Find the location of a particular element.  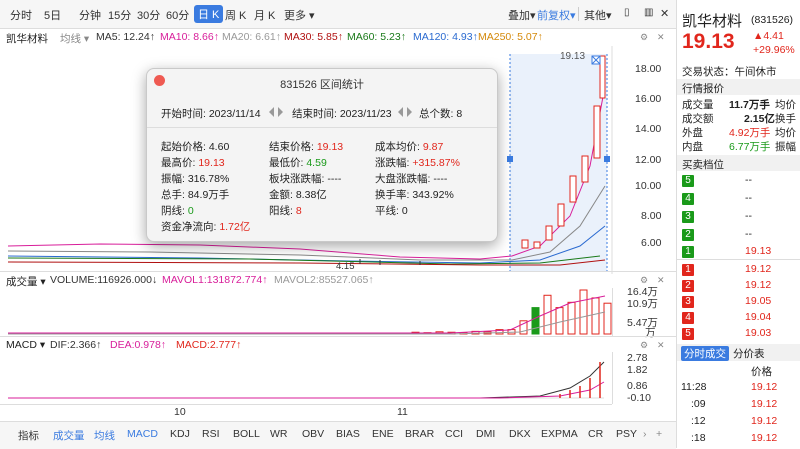

tick-time: 11:28 is located at coordinates (694, 387).